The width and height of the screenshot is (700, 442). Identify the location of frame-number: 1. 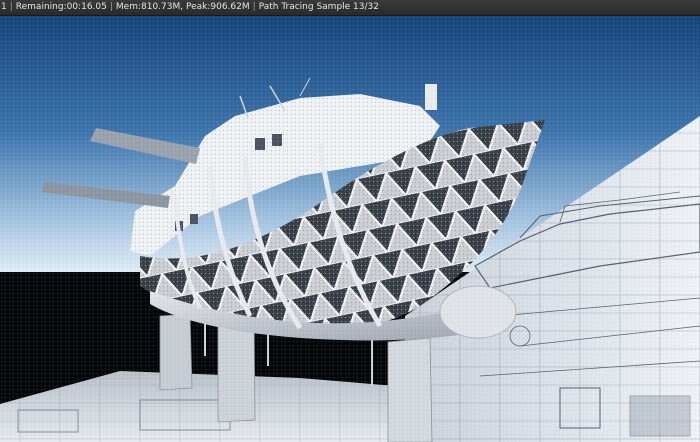
(4, 7).